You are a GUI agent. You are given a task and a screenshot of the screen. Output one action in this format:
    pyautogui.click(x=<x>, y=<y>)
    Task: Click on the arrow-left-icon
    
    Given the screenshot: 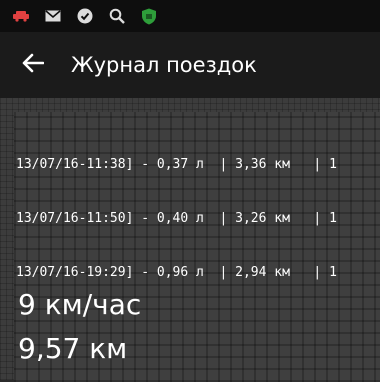 What is the action you would take?
    pyautogui.click(x=33, y=65)
    